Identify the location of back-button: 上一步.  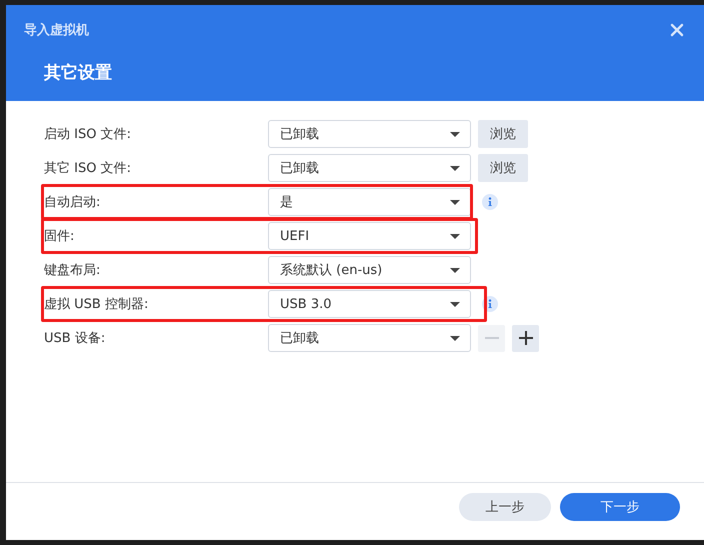
(505, 507).